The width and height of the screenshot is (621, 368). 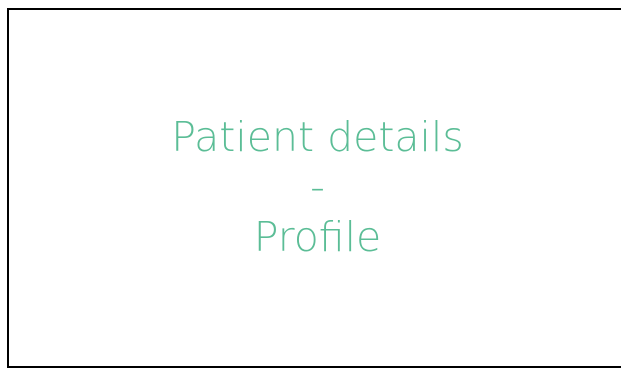 I want to click on title-main: Patient details, so click(x=317, y=137).